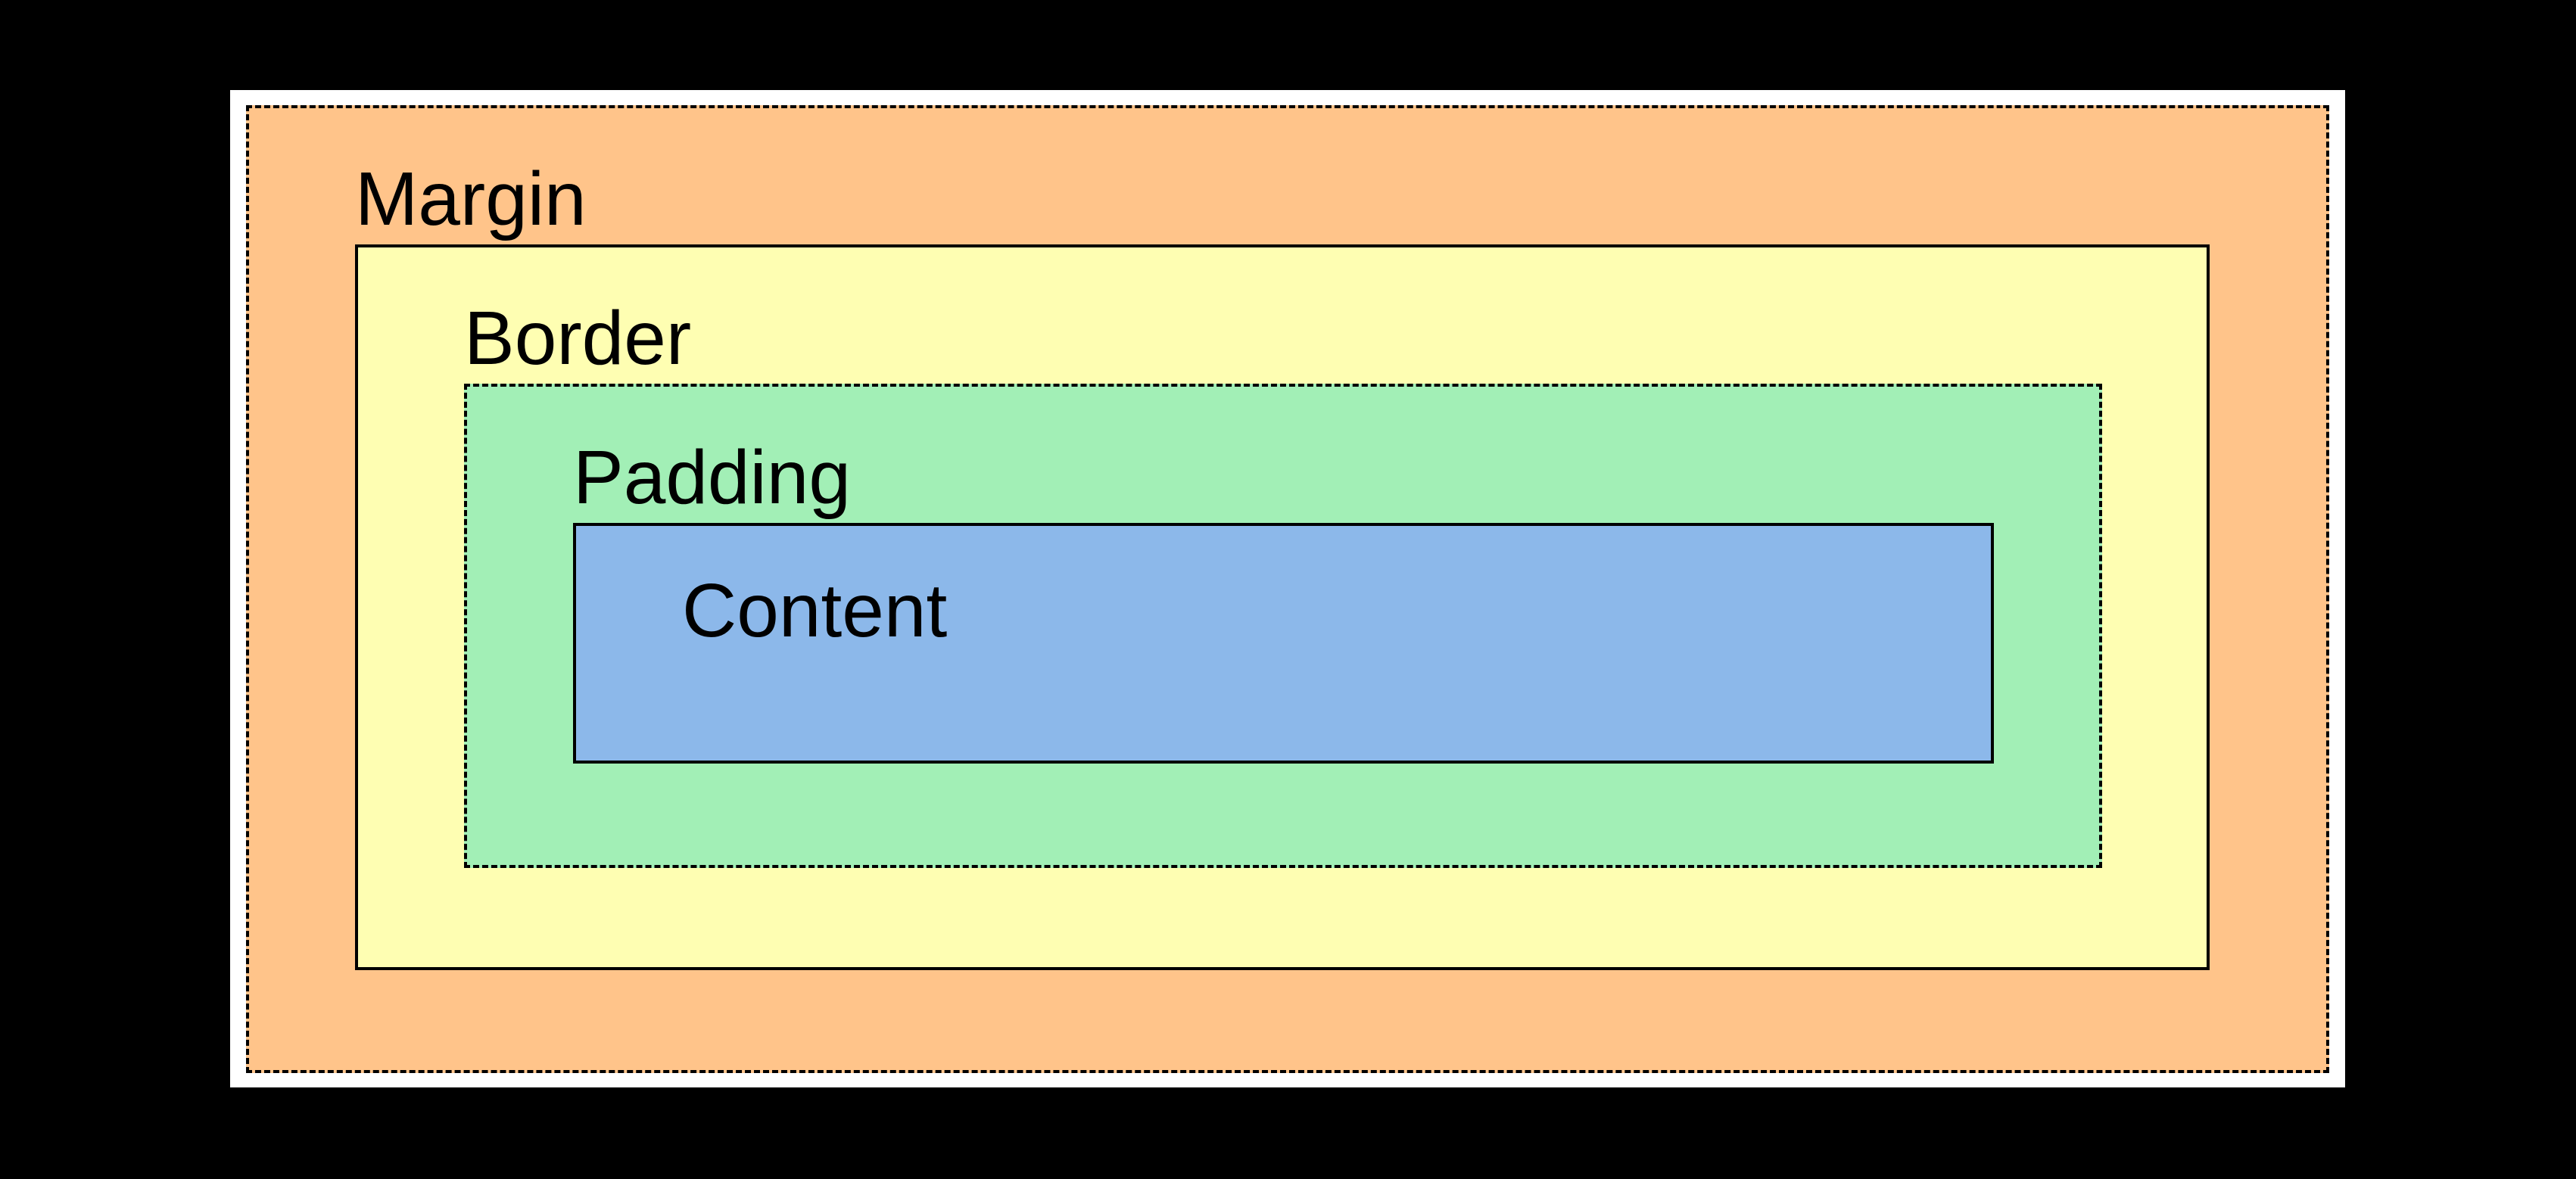 The image size is (2576, 1179). I want to click on content-box: Content, so click(1283, 643).